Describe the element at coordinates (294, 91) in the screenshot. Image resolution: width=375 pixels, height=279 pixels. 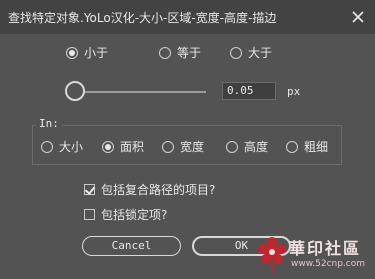
I see `unit-label: px` at that location.